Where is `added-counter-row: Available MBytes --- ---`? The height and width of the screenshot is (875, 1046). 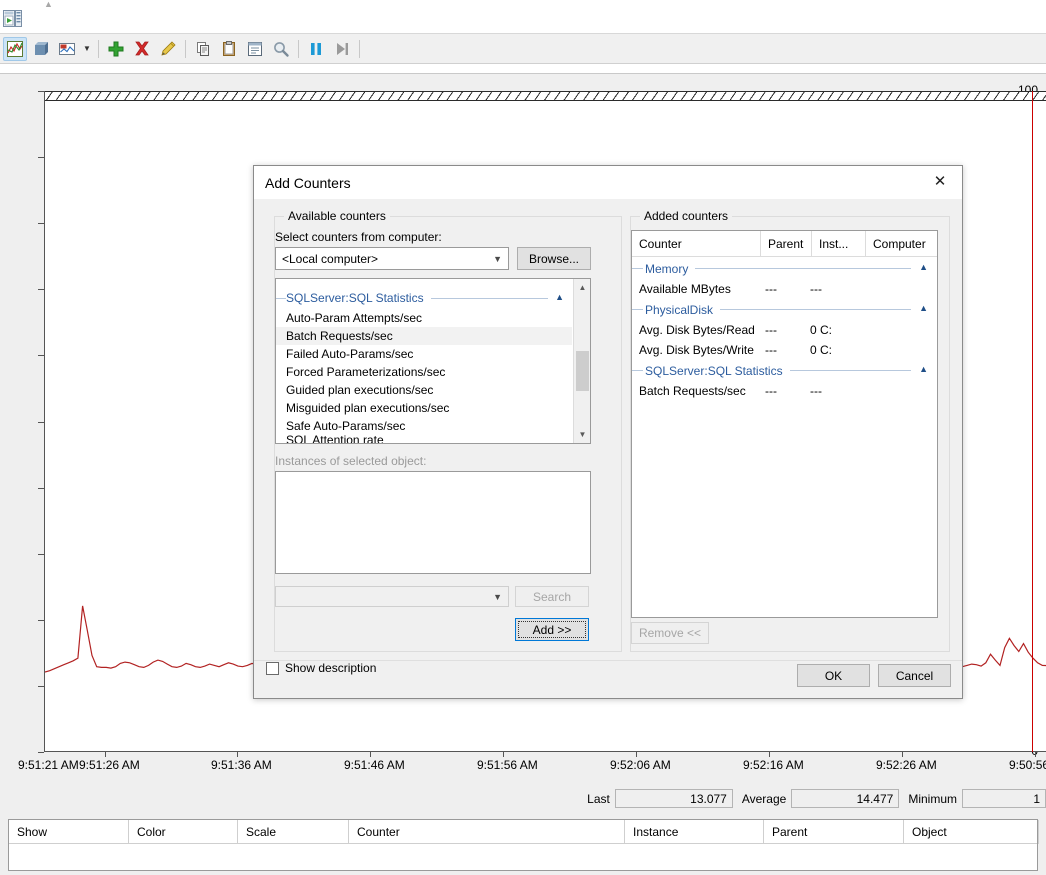
added-counter-row: Available MBytes --- --- is located at coordinates (784, 289).